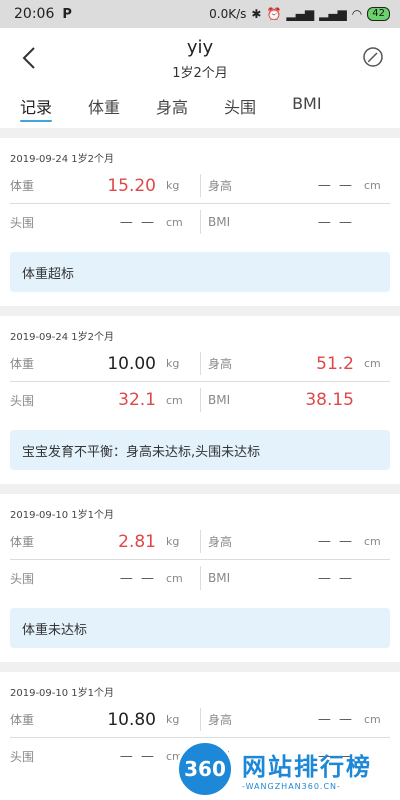 Image resolution: width=400 pixels, height=800 pixels. What do you see at coordinates (105, 186) in the screenshot?
I see `weight-cell: 体重 15.20 kg` at bounding box center [105, 186].